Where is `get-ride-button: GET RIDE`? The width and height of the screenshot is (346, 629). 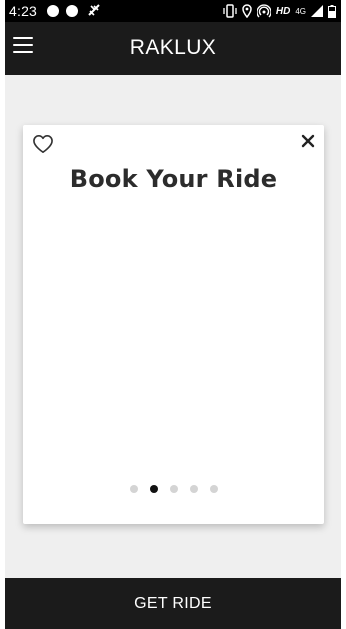
get-ride-button: GET RIDE is located at coordinates (173, 603).